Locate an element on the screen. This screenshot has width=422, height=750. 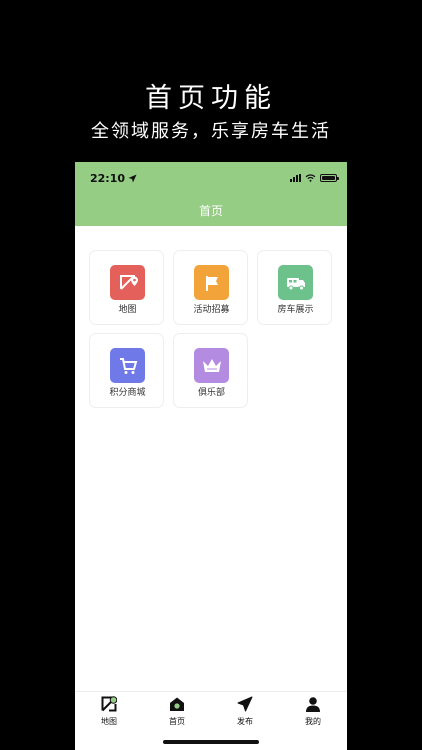
home-icon is located at coordinates (177, 704).